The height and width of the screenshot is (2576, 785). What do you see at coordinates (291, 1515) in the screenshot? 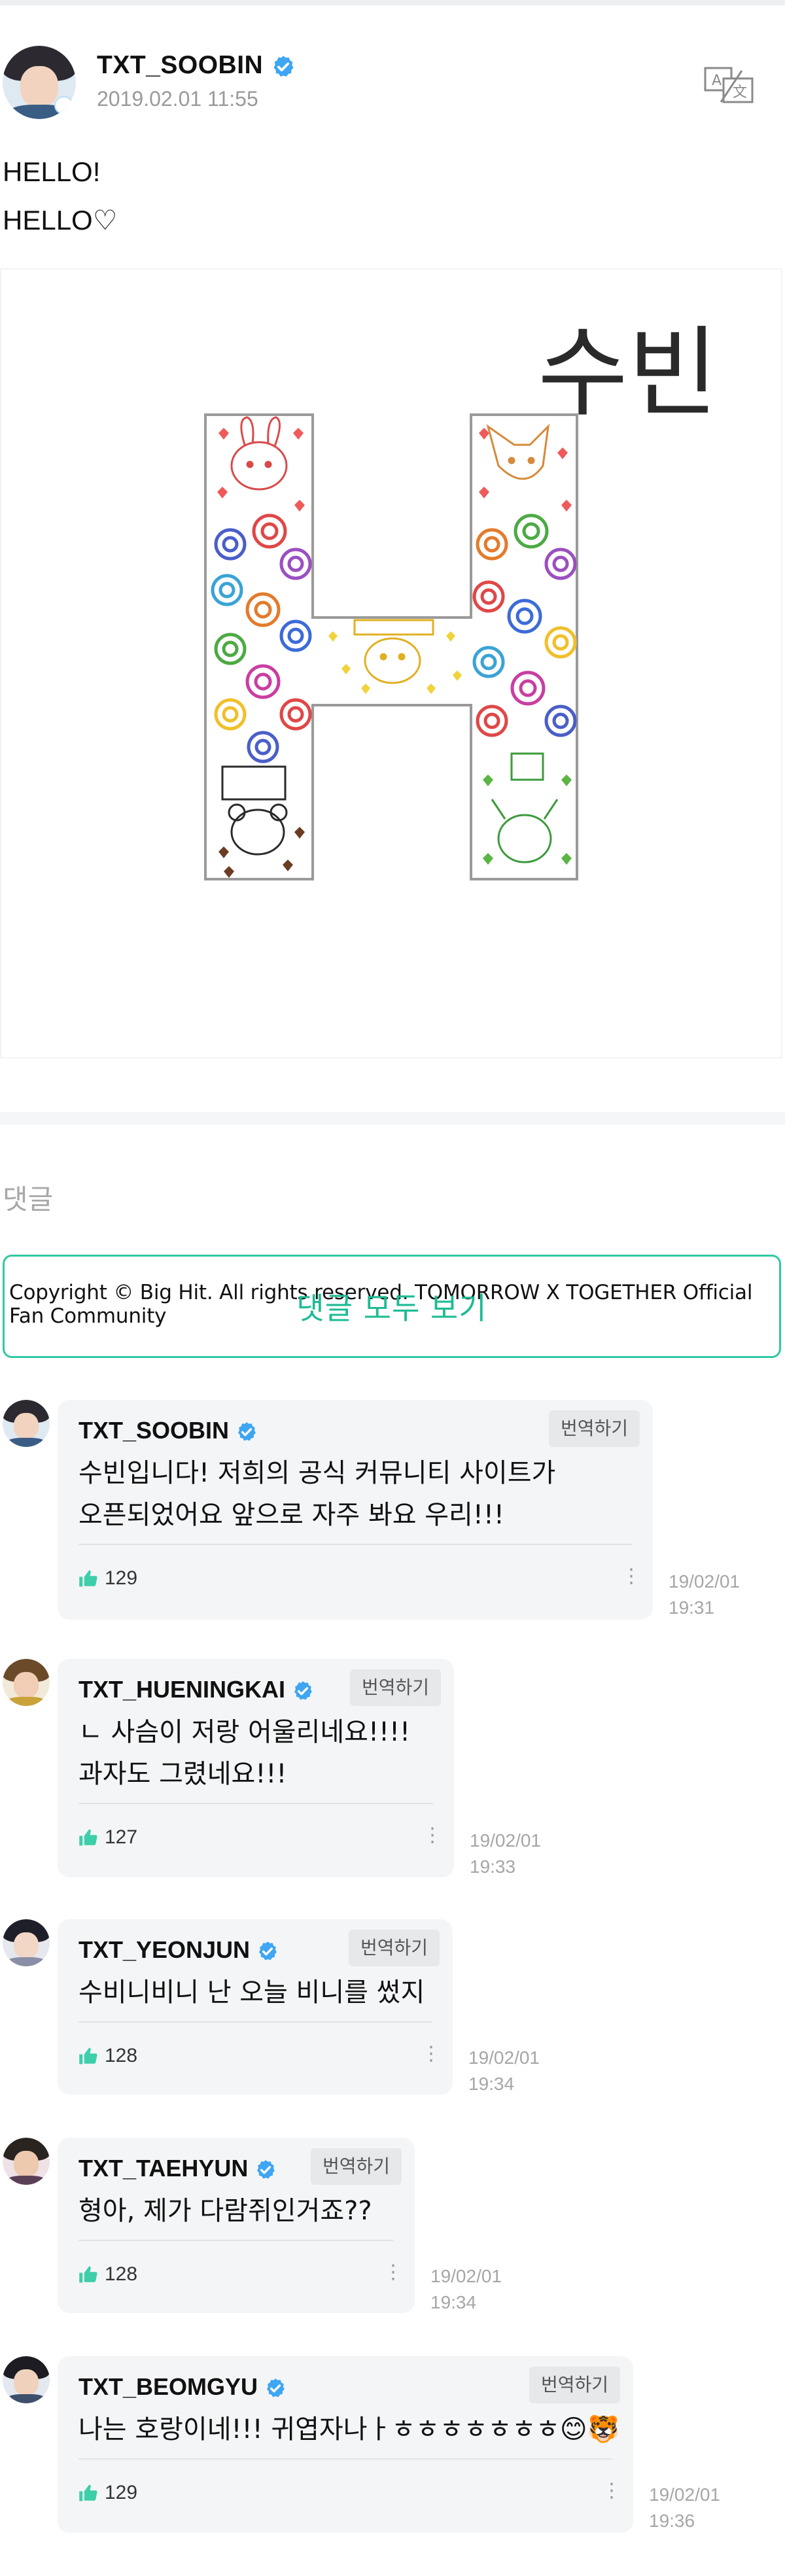
I see `comment-text-line: 오픈되었어요 앞으로 자주 봐요 우리!!!` at bounding box center [291, 1515].